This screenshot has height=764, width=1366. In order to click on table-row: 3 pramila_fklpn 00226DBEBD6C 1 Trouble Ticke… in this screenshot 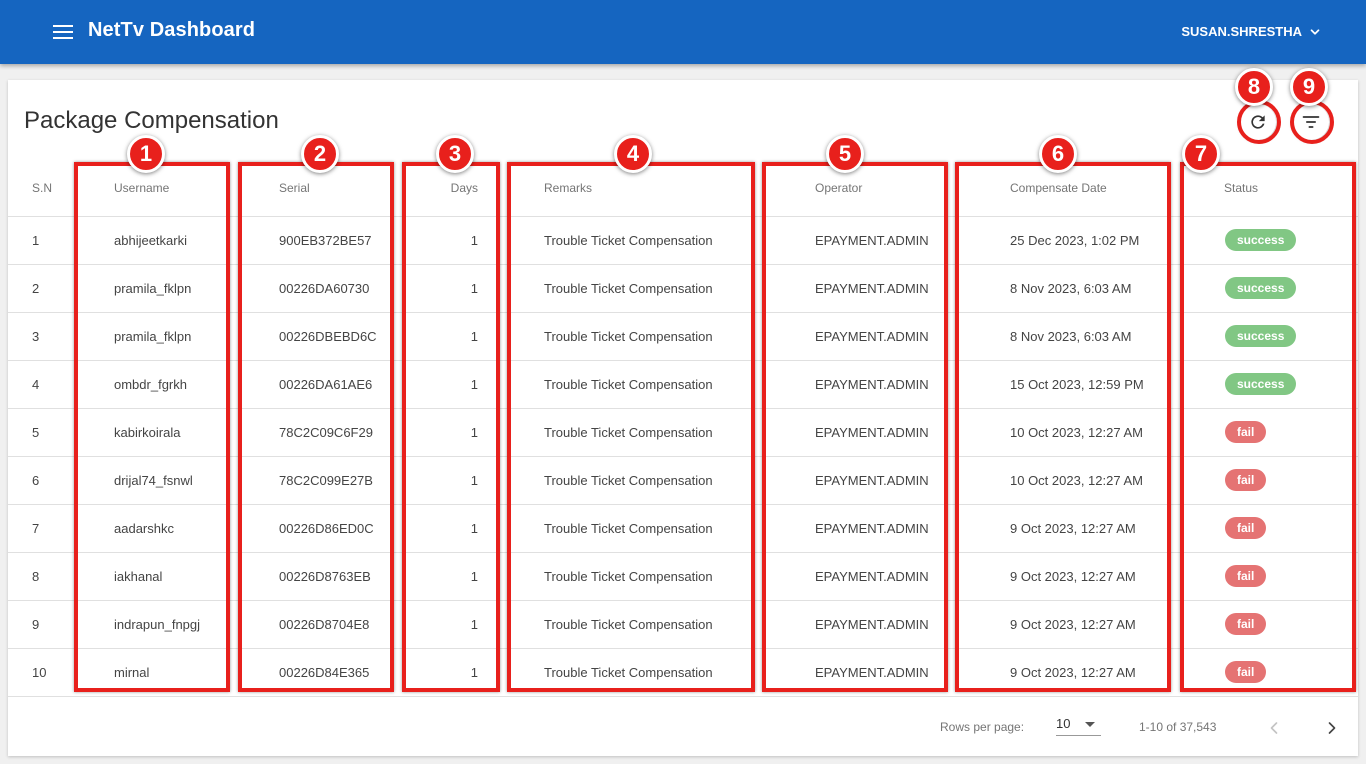, I will do `click(683, 336)`.